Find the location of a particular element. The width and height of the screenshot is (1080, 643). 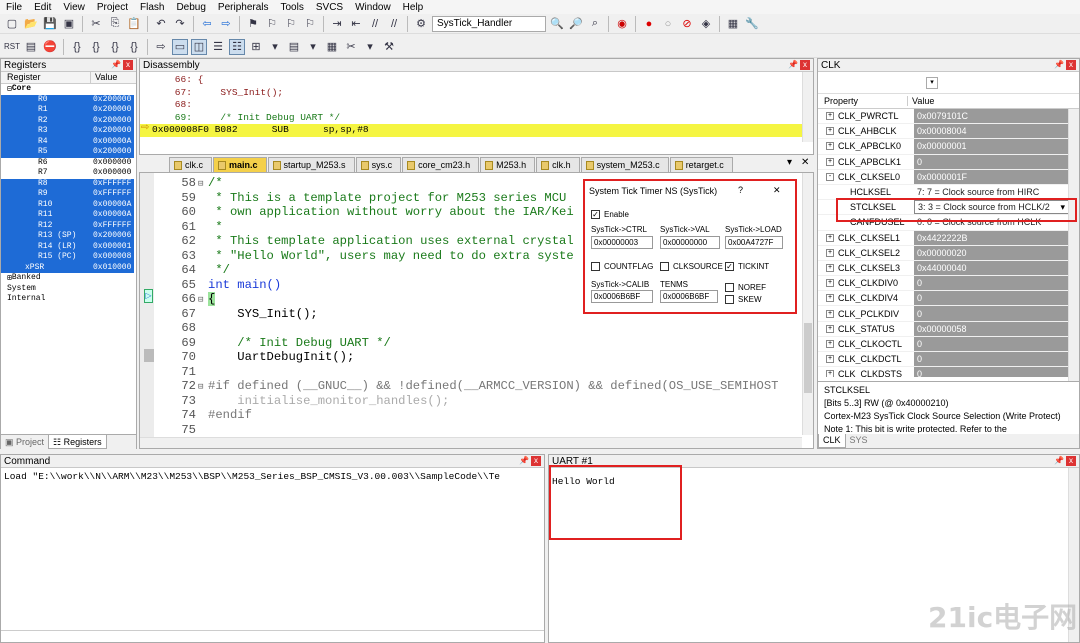

toolbox-icon: ⚒ is located at coordinates (389, 47).